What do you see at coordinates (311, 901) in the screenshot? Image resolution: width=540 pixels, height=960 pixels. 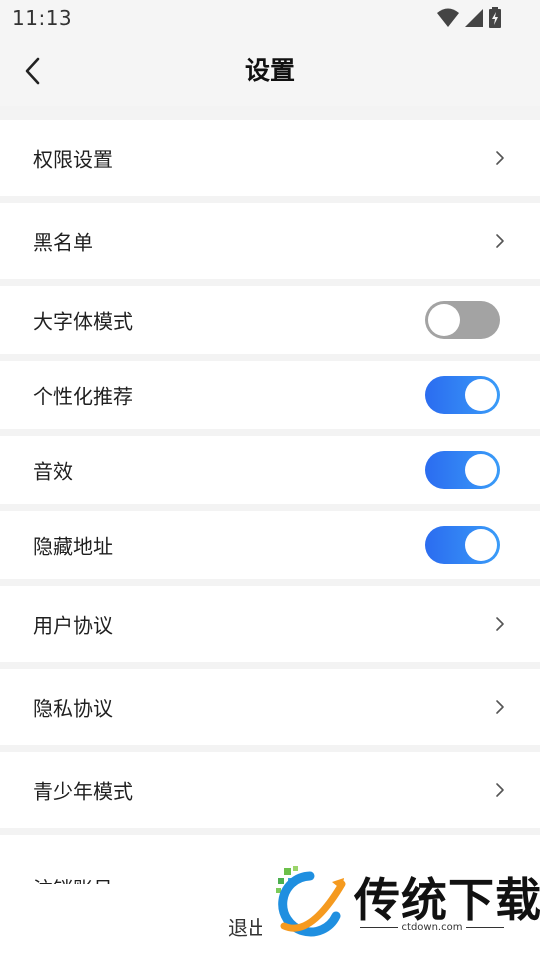 I see `ctdown-logo-icon` at bounding box center [311, 901].